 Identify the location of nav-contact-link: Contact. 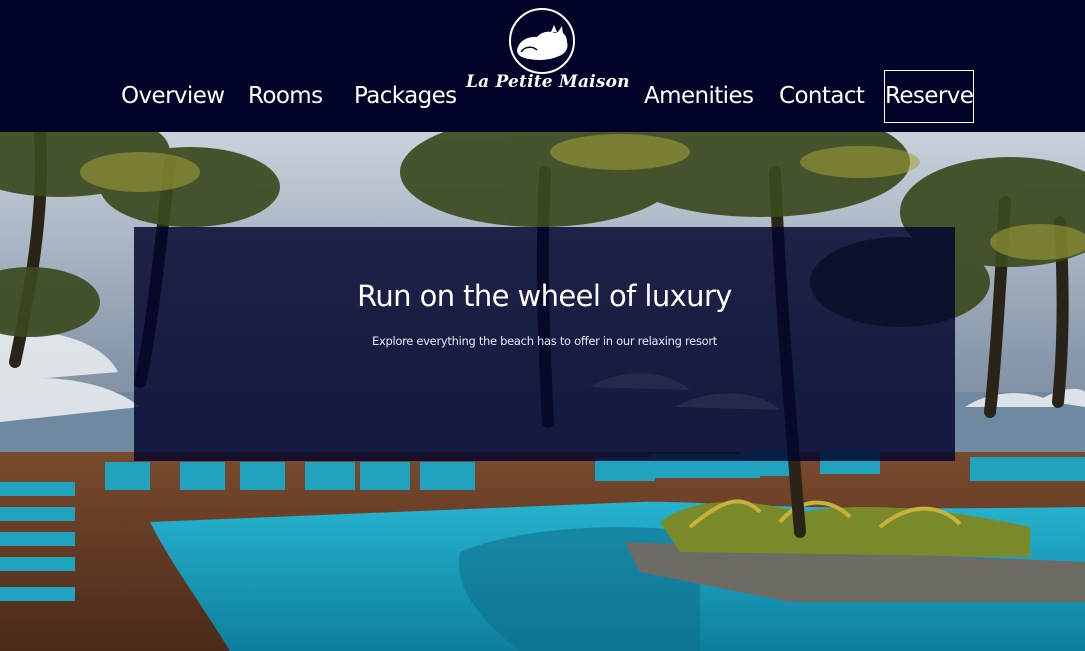
(822, 96).